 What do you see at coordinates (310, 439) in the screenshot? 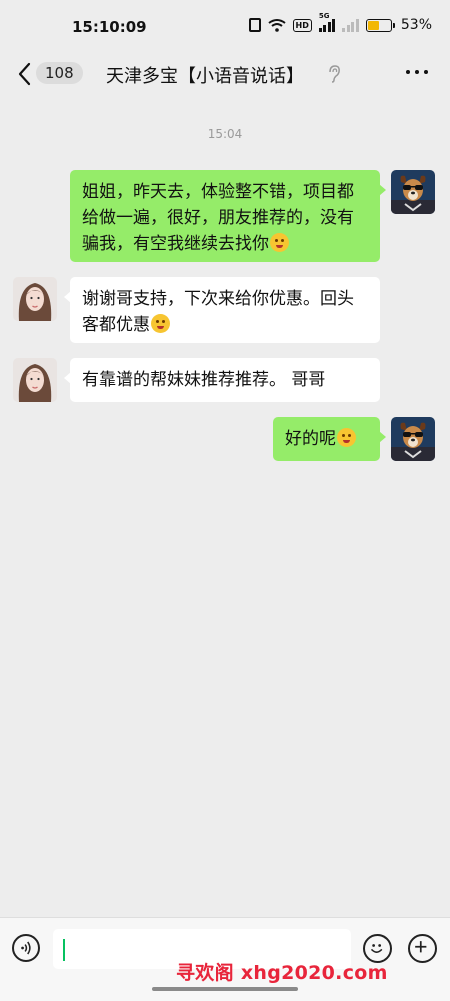
I see `message-text: 好的呢` at bounding box center [310, 439].